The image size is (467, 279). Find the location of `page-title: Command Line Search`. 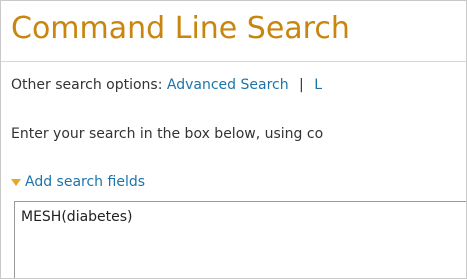

page-title: Command Line Search is located at coordinates (180, 28).